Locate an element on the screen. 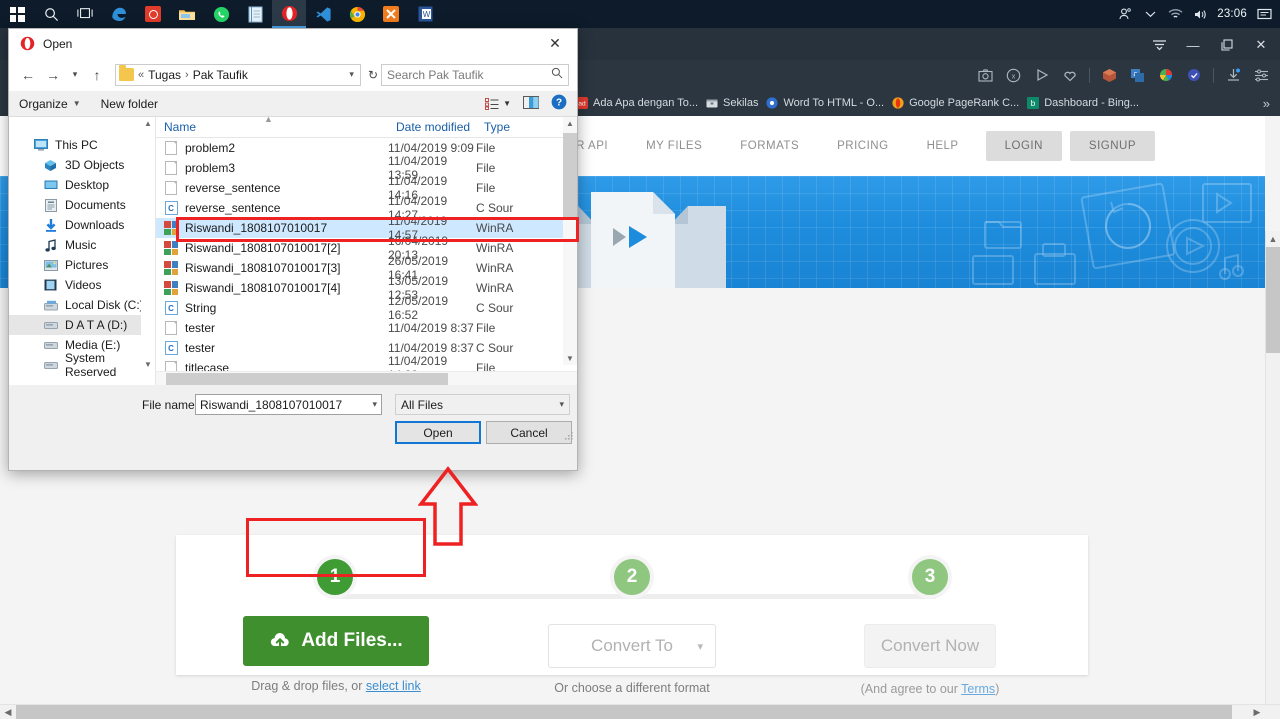  start-button is located at coordinates (17, 14).